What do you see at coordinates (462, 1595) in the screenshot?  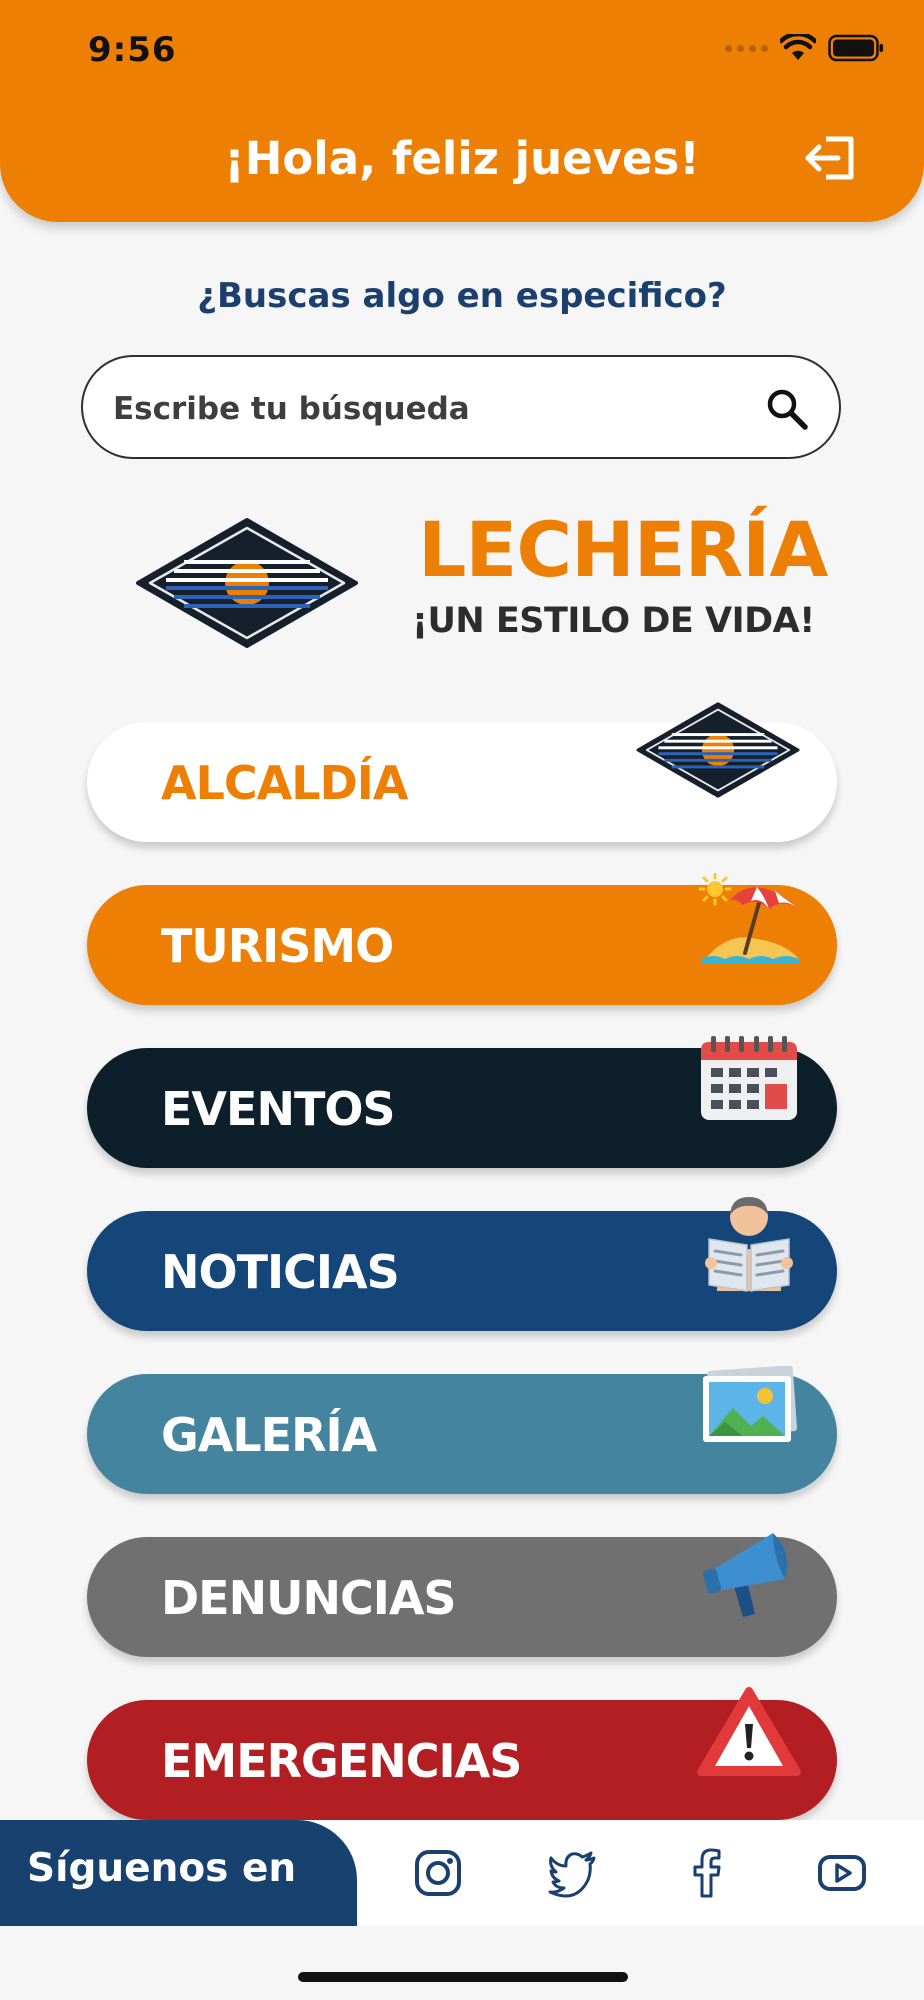 I see `menu-button-denuncias: DENUNCIAS` at bounding box center [462, 1595].